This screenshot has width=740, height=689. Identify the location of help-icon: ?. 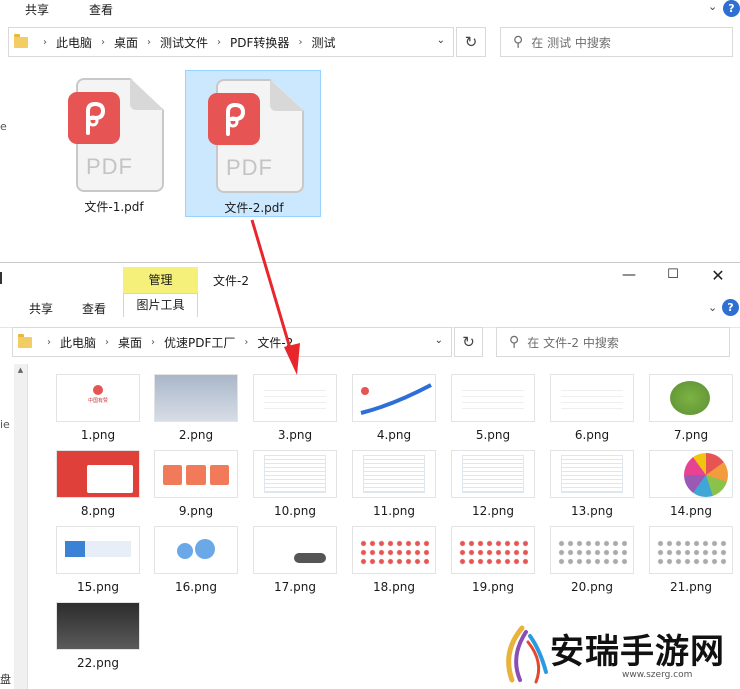
(731, 8).